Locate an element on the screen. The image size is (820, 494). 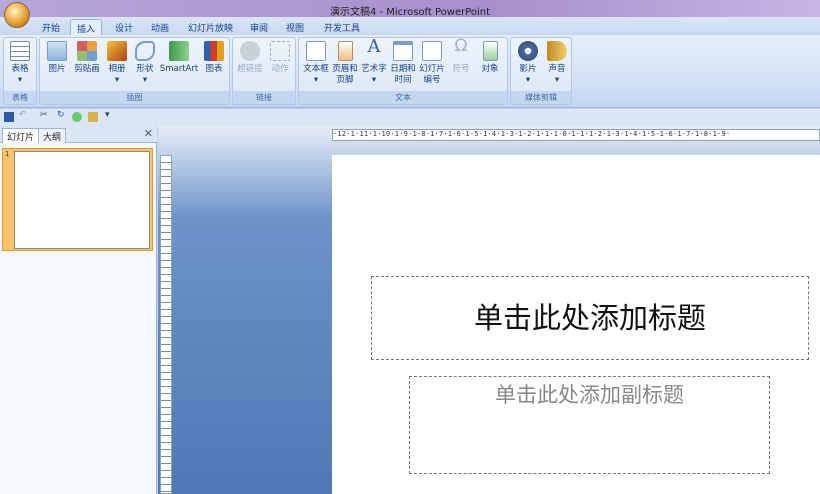
tab-view: 视图 is located at coordinates (295, 27).